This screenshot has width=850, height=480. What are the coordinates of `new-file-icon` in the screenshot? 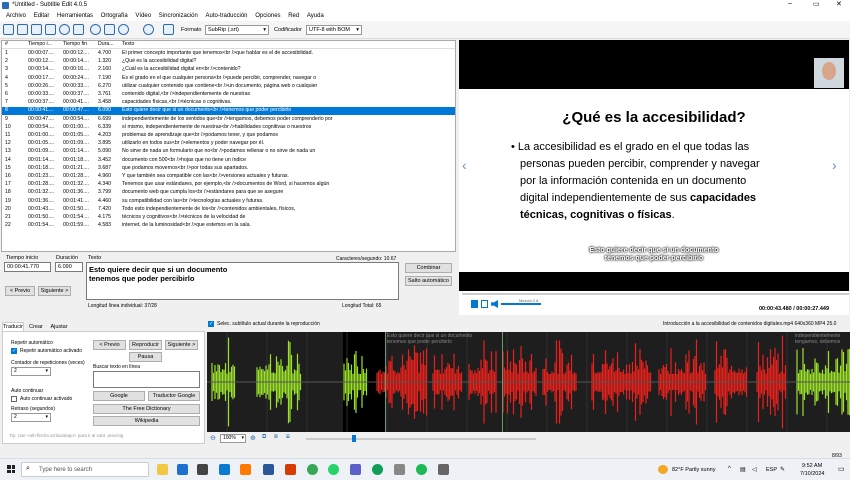 It's located at (8, 29).